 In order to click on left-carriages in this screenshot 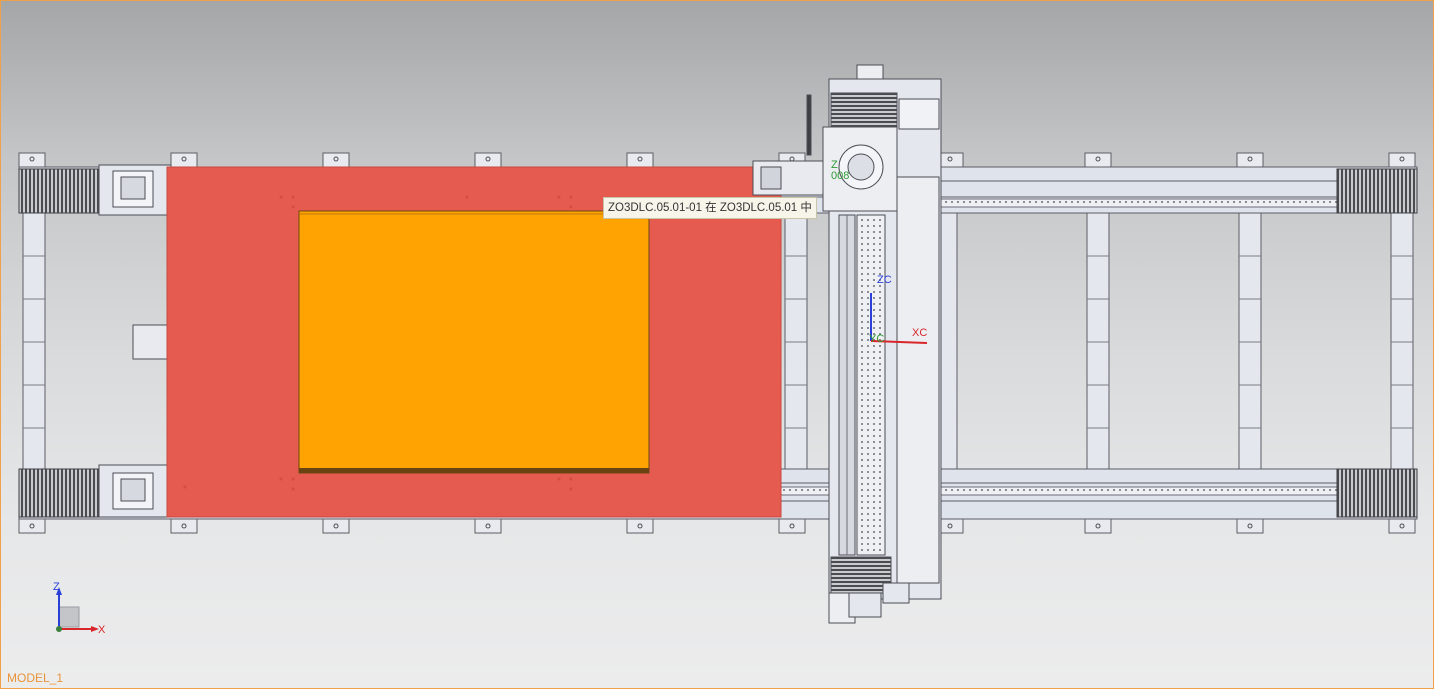, I will do `click(135, 341)`.